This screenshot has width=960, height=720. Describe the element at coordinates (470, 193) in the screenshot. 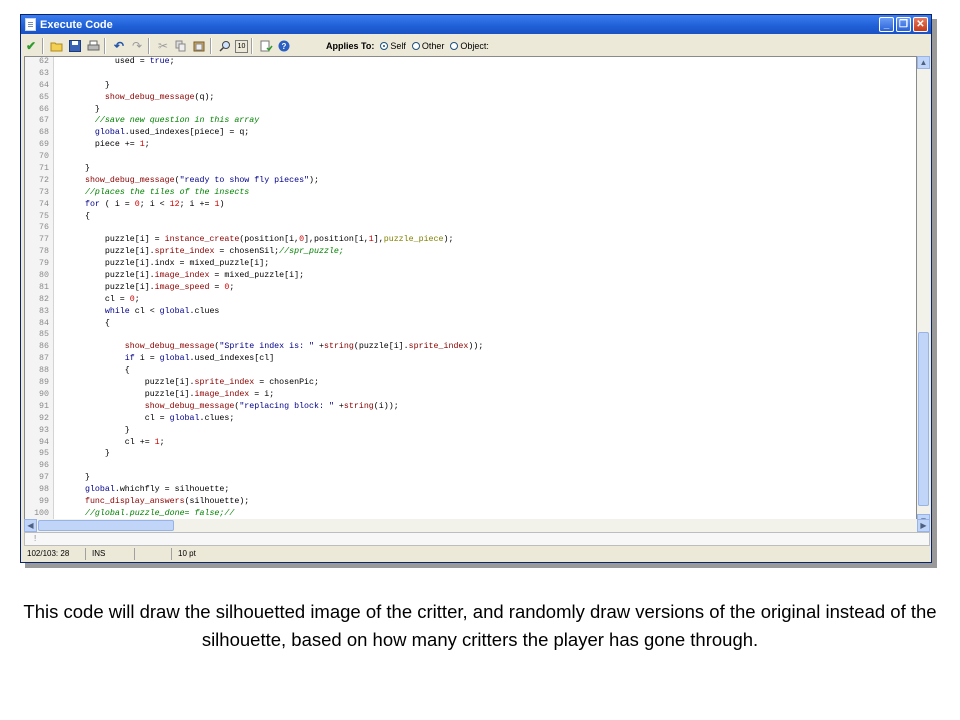

I see `code-line: 73 //places the tiles of the insects` at that location.